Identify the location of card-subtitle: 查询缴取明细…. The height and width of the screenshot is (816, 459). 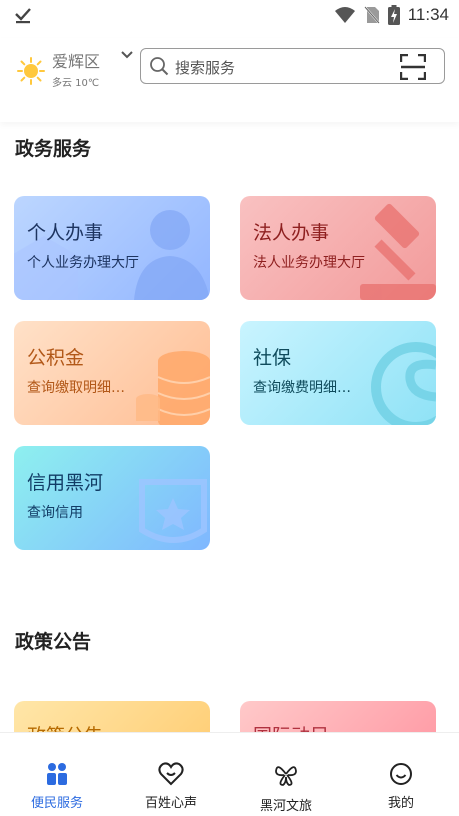
(76, 388).